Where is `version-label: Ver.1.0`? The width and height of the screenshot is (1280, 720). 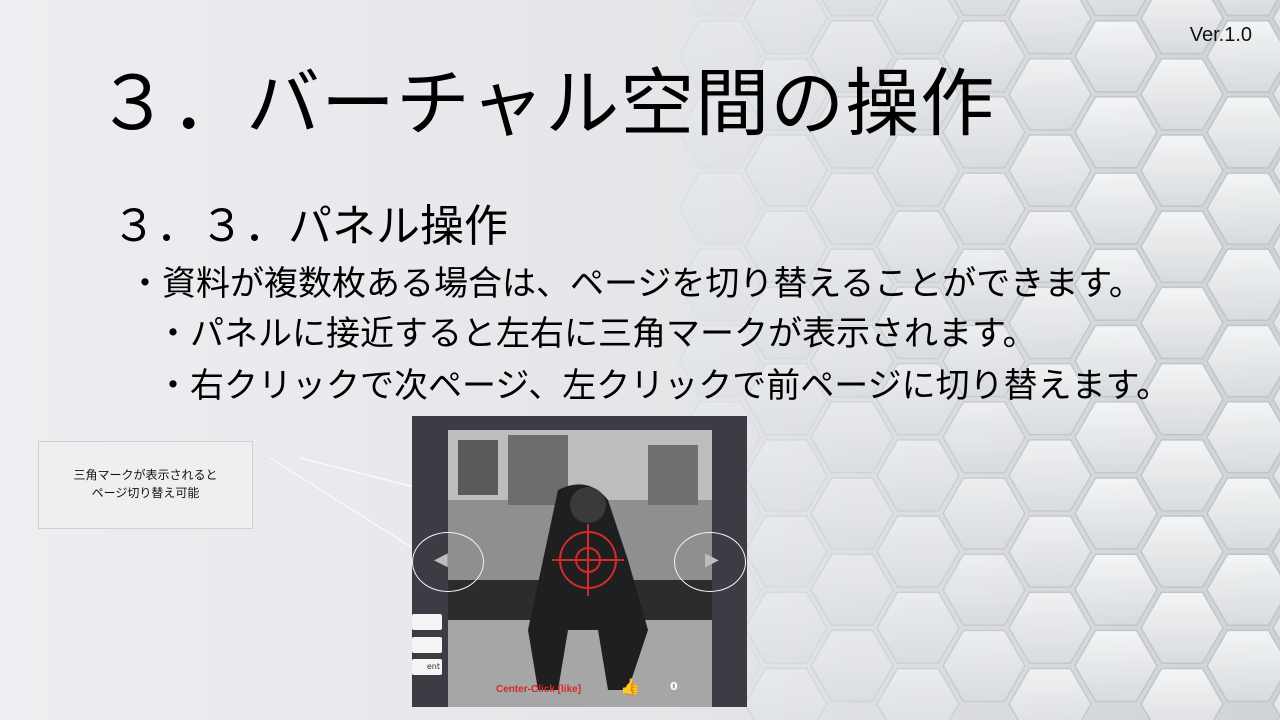
version-label: Ver.1.0 is located at coordinates (1220, 35).